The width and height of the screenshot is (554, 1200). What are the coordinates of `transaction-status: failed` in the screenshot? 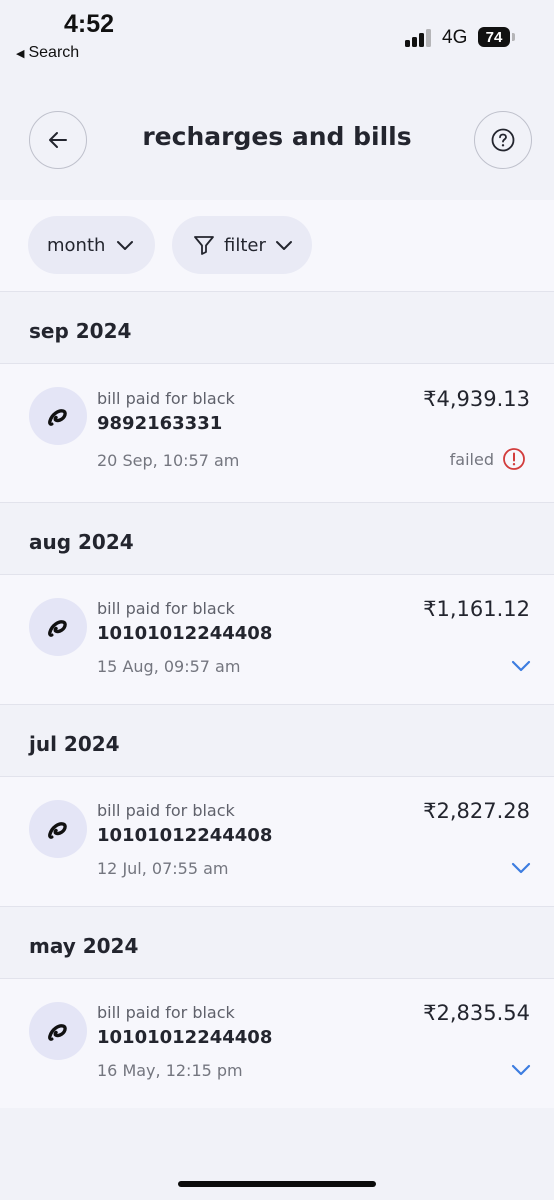 It's located at (488, 459).